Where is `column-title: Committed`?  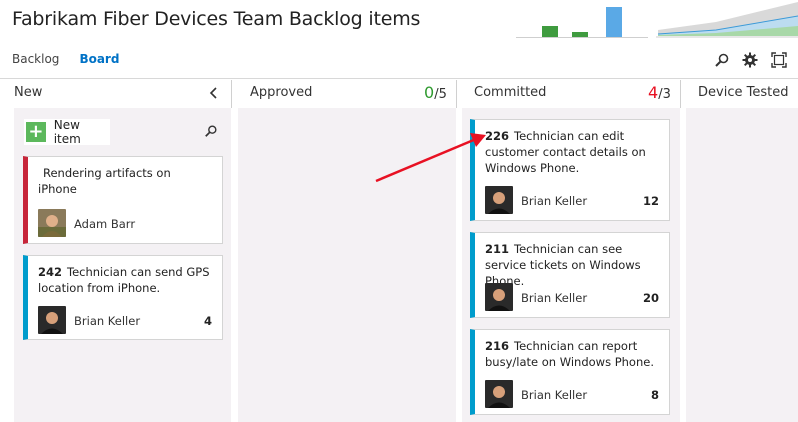
column-title: Committed is located at coordinates (510, 92).